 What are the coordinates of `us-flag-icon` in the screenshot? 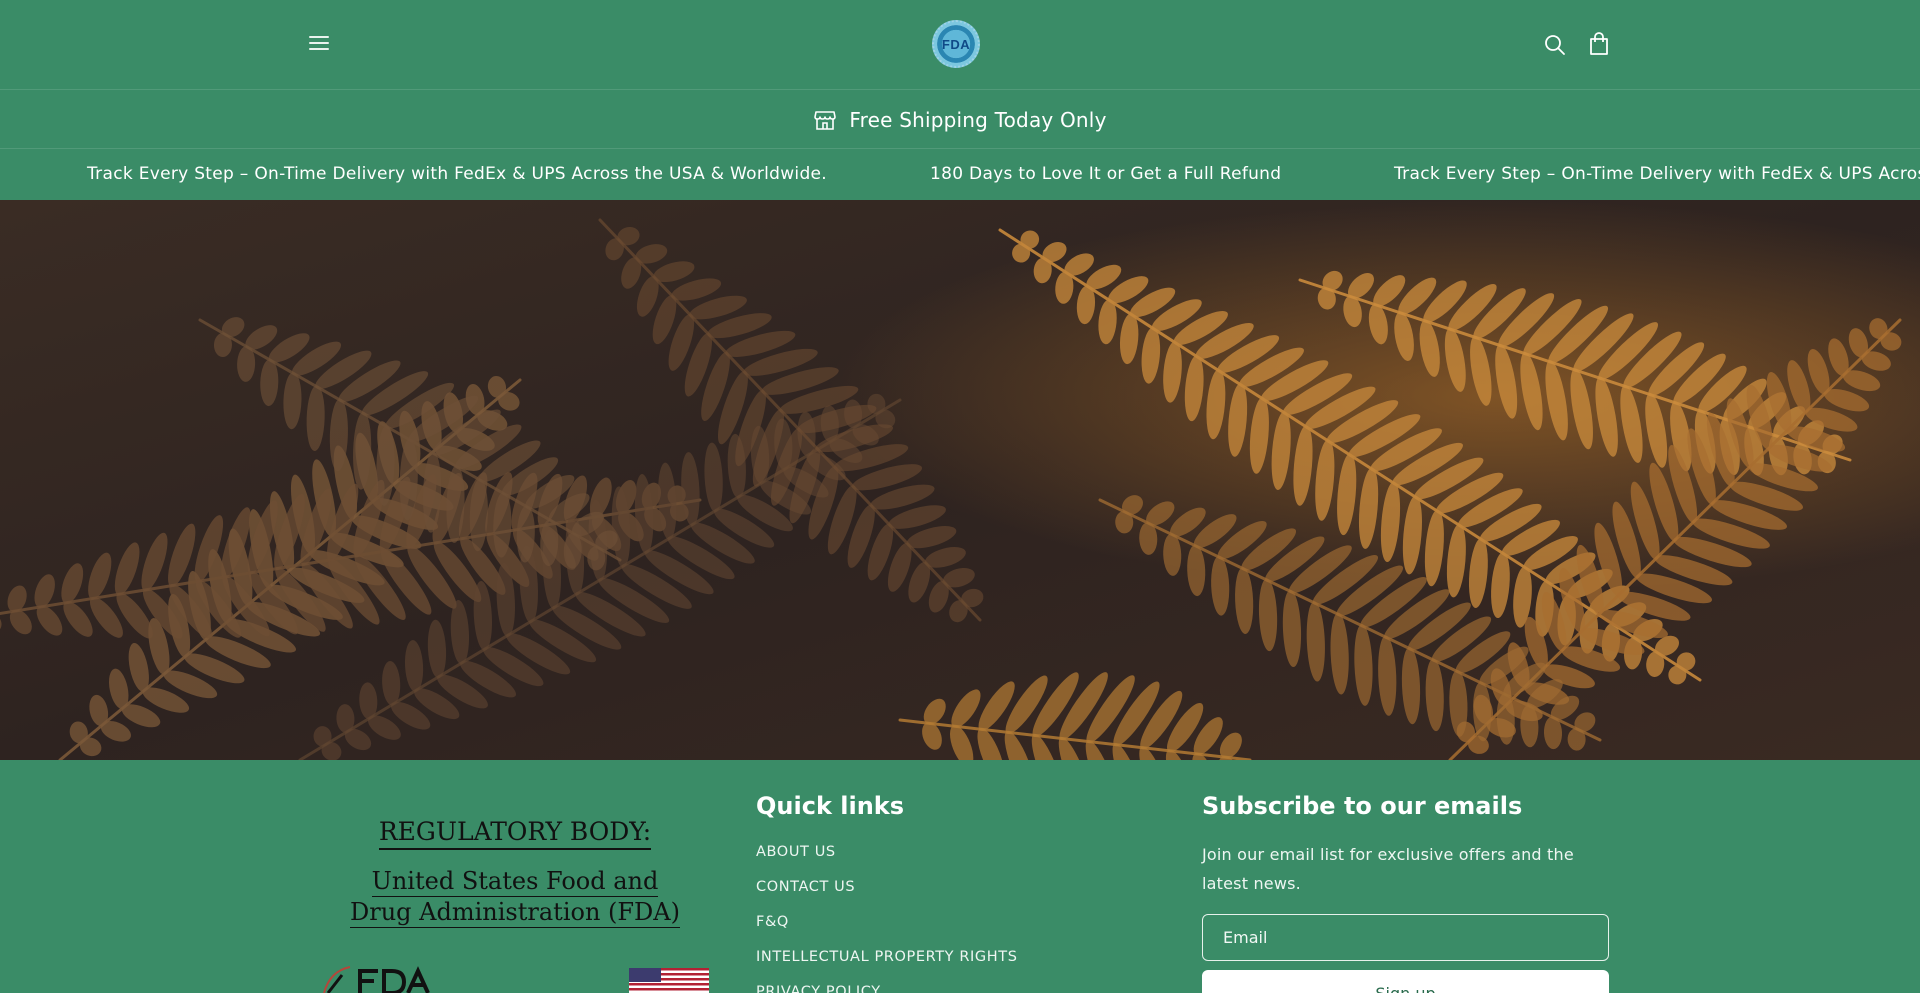 It's located at (669, 980).